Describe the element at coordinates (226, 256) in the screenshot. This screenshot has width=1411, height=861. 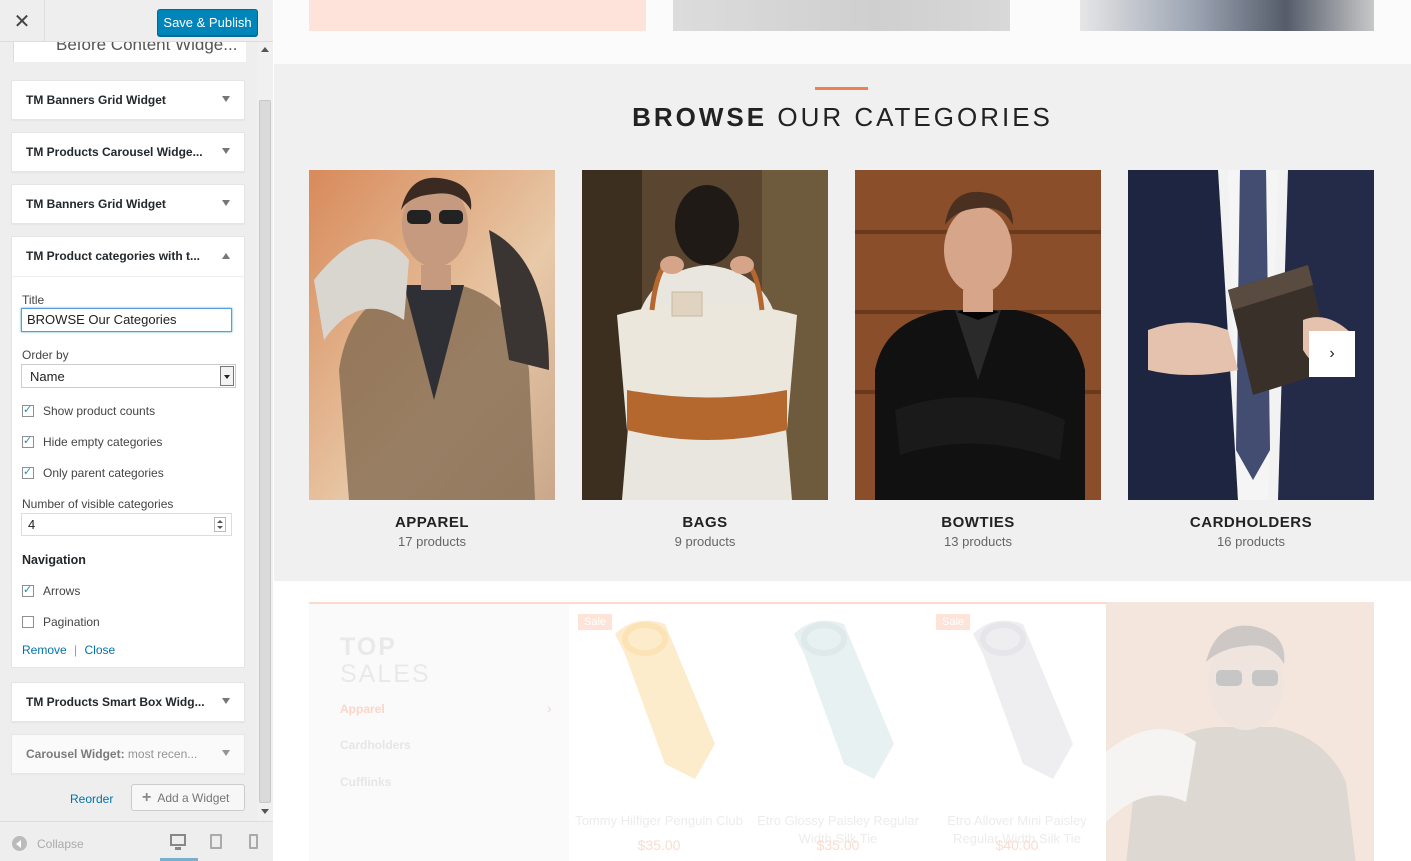
I see `collapse-arrow-icon` at that location.